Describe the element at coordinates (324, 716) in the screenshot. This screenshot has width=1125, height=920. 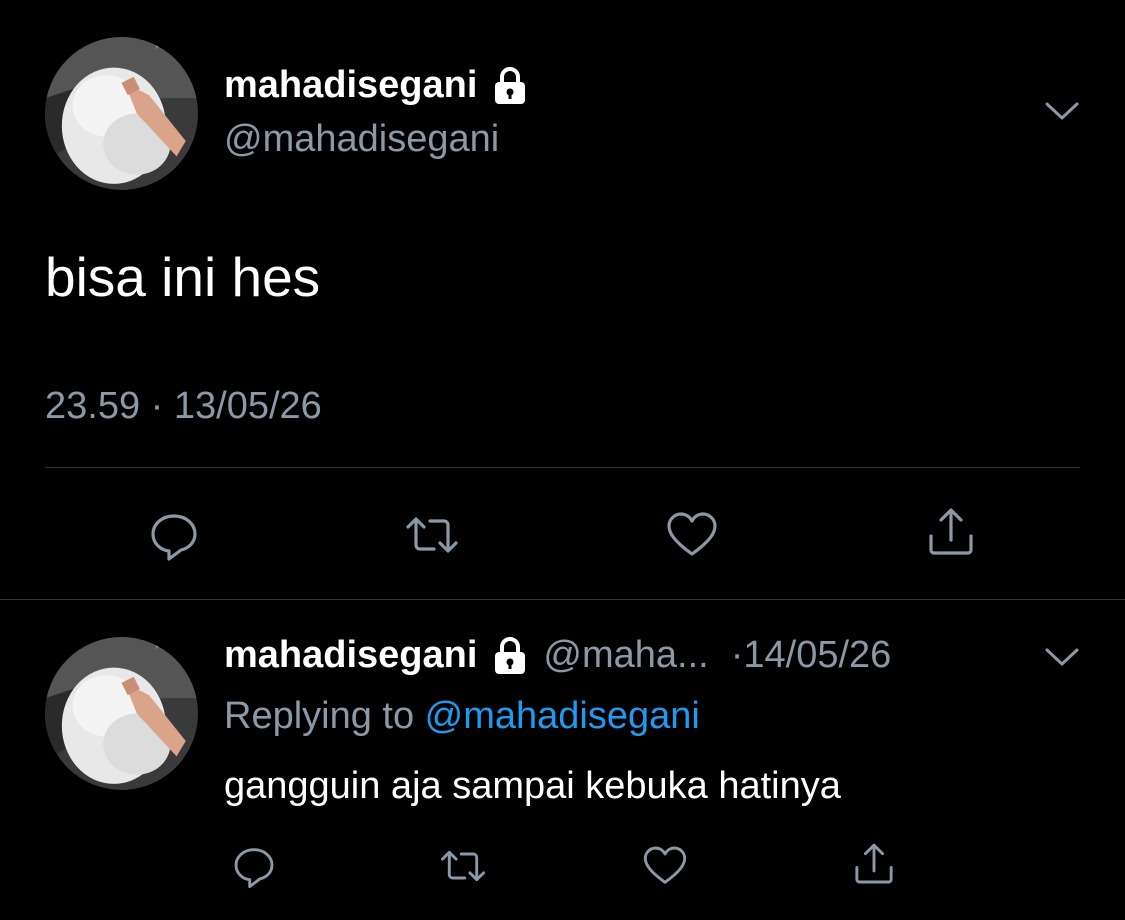
I see `replying-to-label: Replying to` at that location.